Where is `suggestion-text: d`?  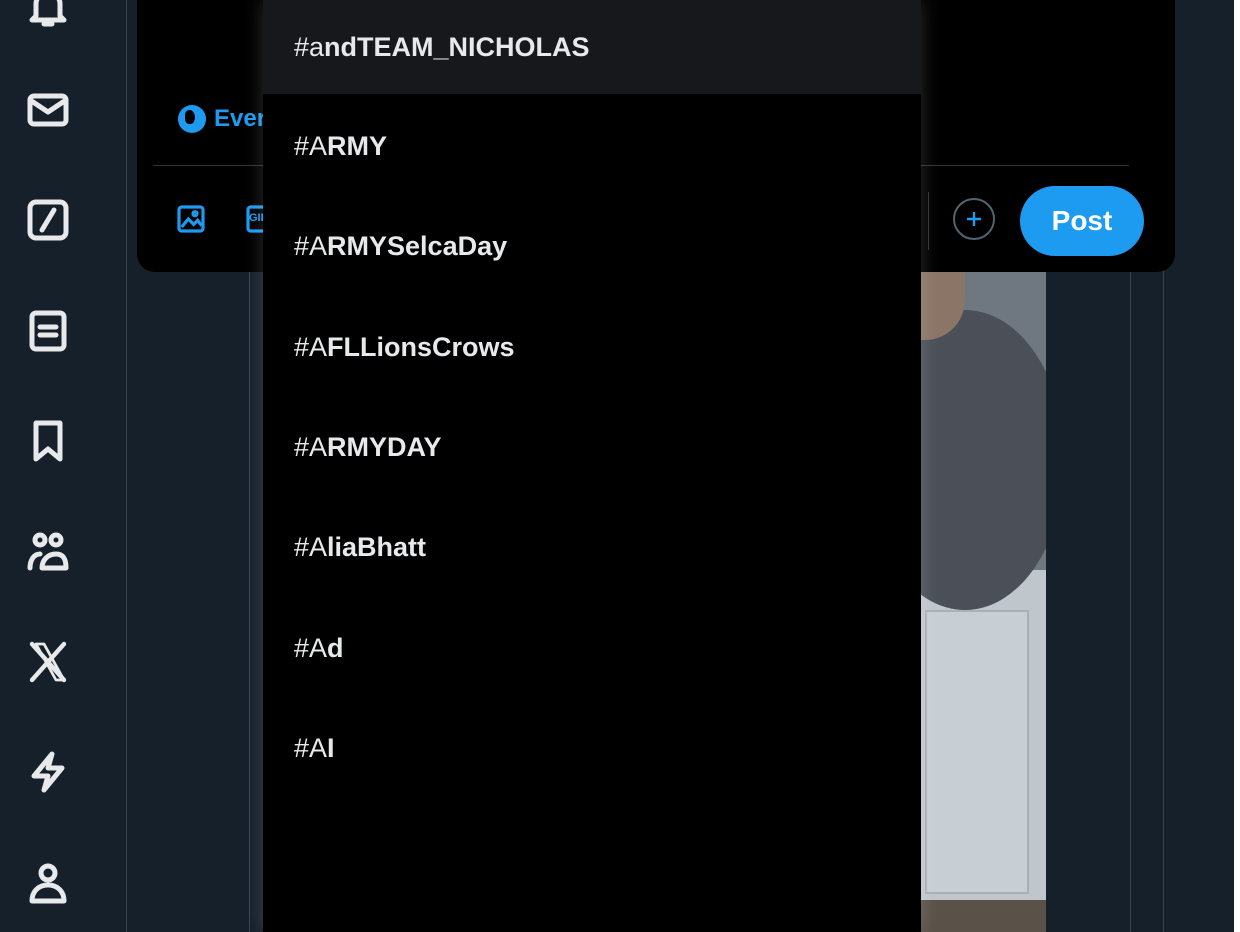 suggestion-text: d is located at coordinates (335, 647).